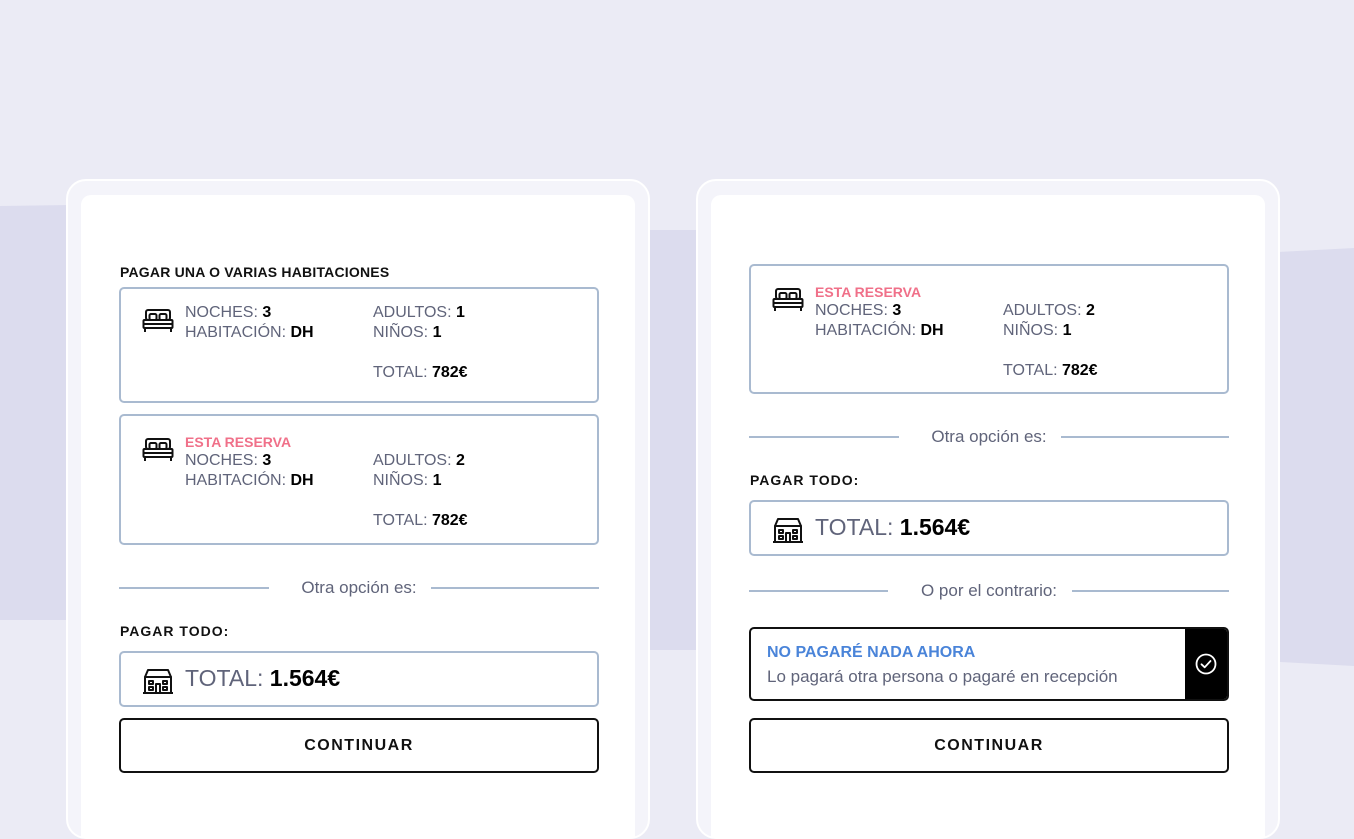 Image resolution: width=1354 pixels, height=839 pixels. I want to click on adults-line: ADULTOS: 1, so click(419, 313).